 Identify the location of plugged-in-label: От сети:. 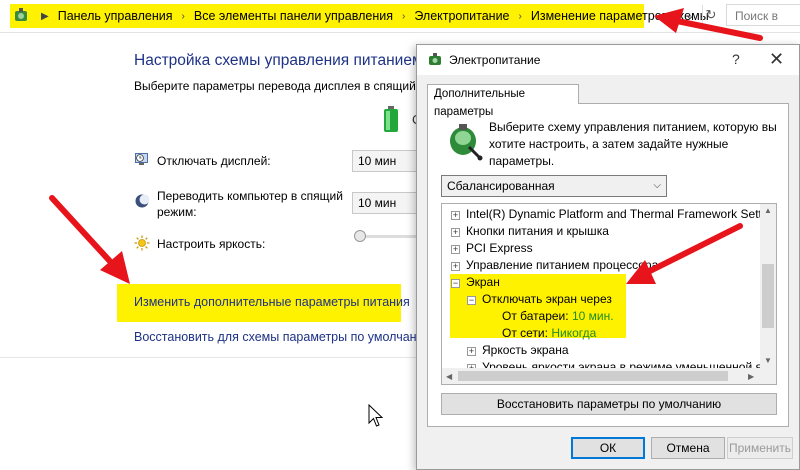
(525, 333).